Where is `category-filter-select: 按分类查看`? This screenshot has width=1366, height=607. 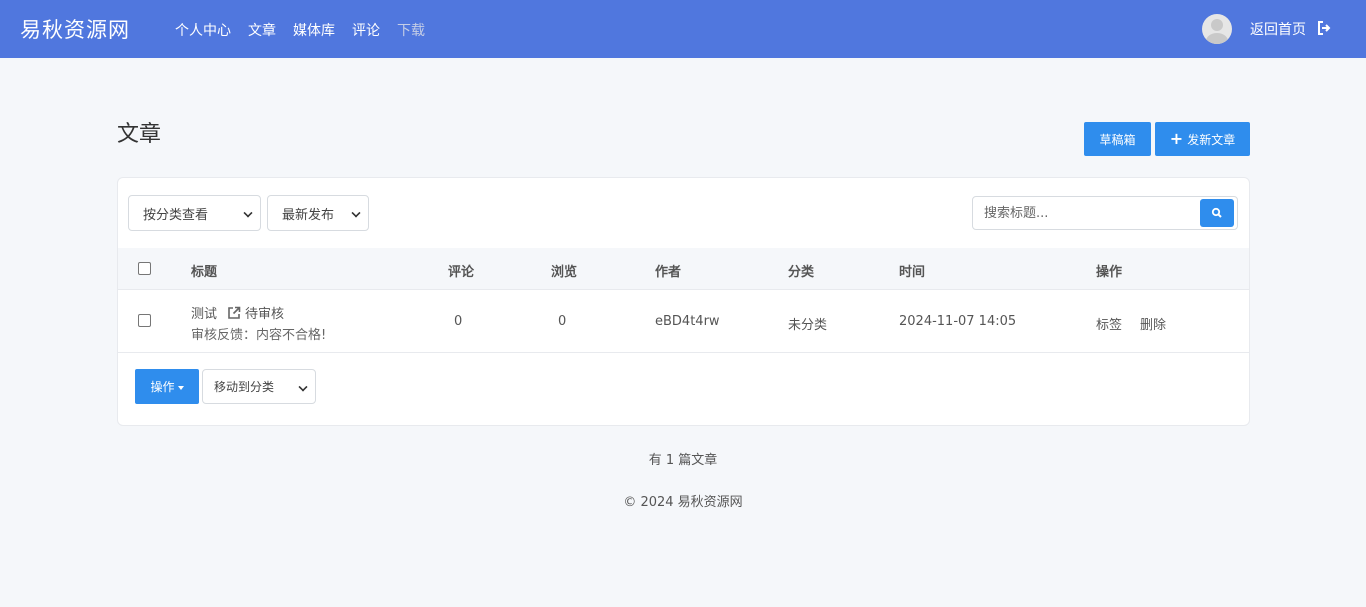 category-filter-select: 按分类查看 is located at coordinates (194, 213).